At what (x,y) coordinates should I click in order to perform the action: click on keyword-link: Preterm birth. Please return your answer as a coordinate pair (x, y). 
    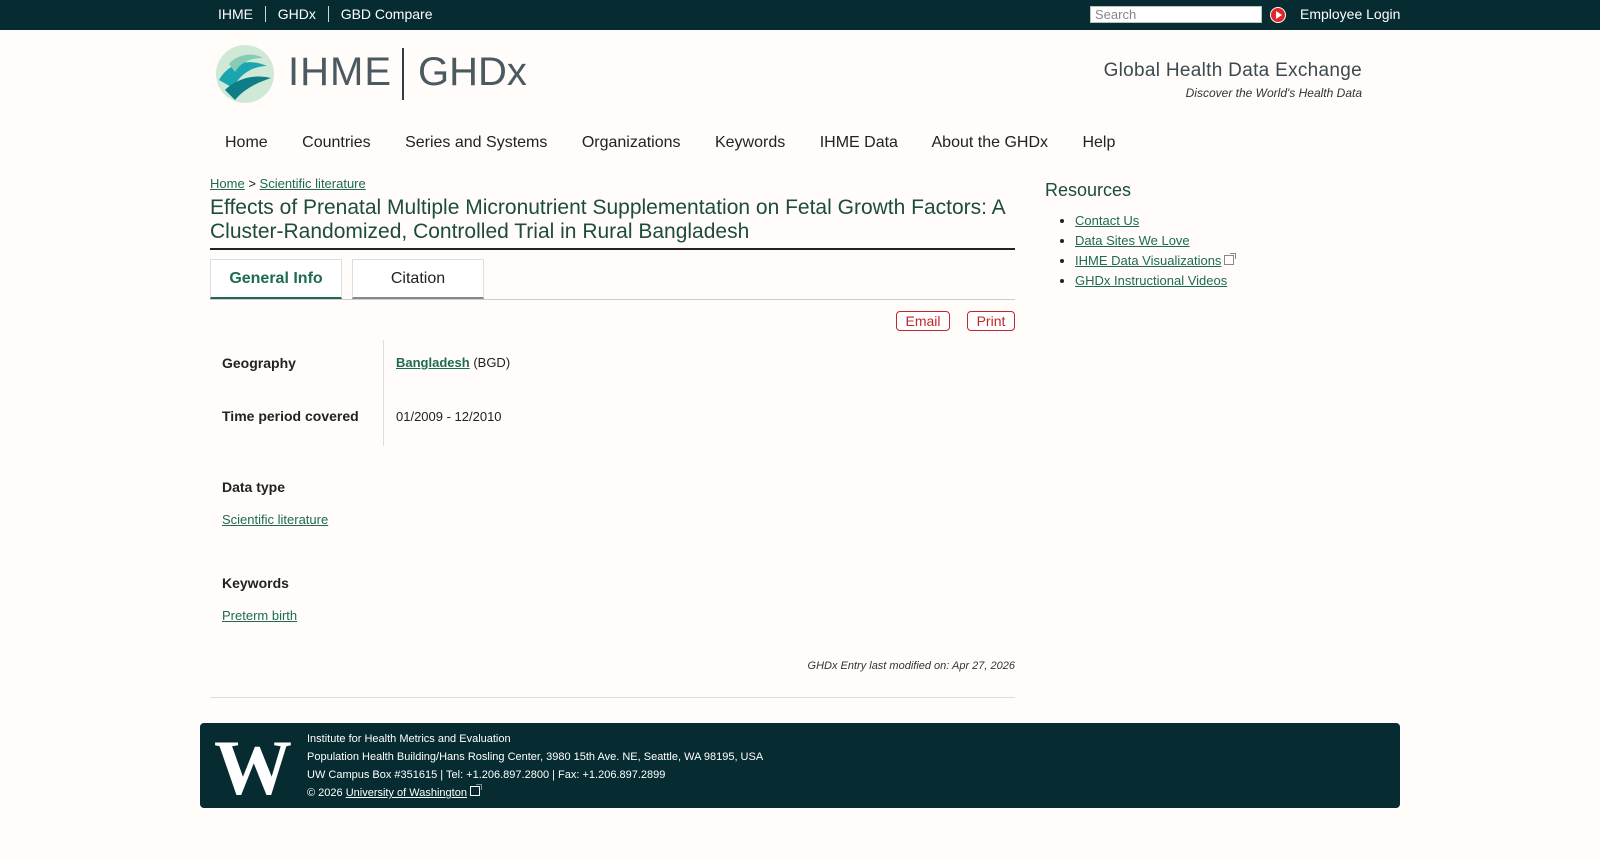
    Looking at the image, I should click on (259, 615).